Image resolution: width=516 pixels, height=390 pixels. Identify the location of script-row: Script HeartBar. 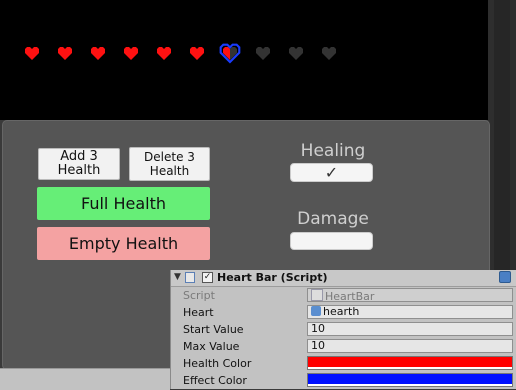
(343, 295).